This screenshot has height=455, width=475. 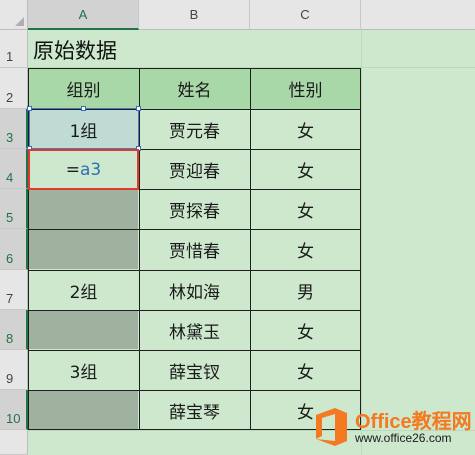 What do you see at coordinates (14, 370) in the screenshot?
I see `row-header-9: 9` at bounding box center [14, 370].